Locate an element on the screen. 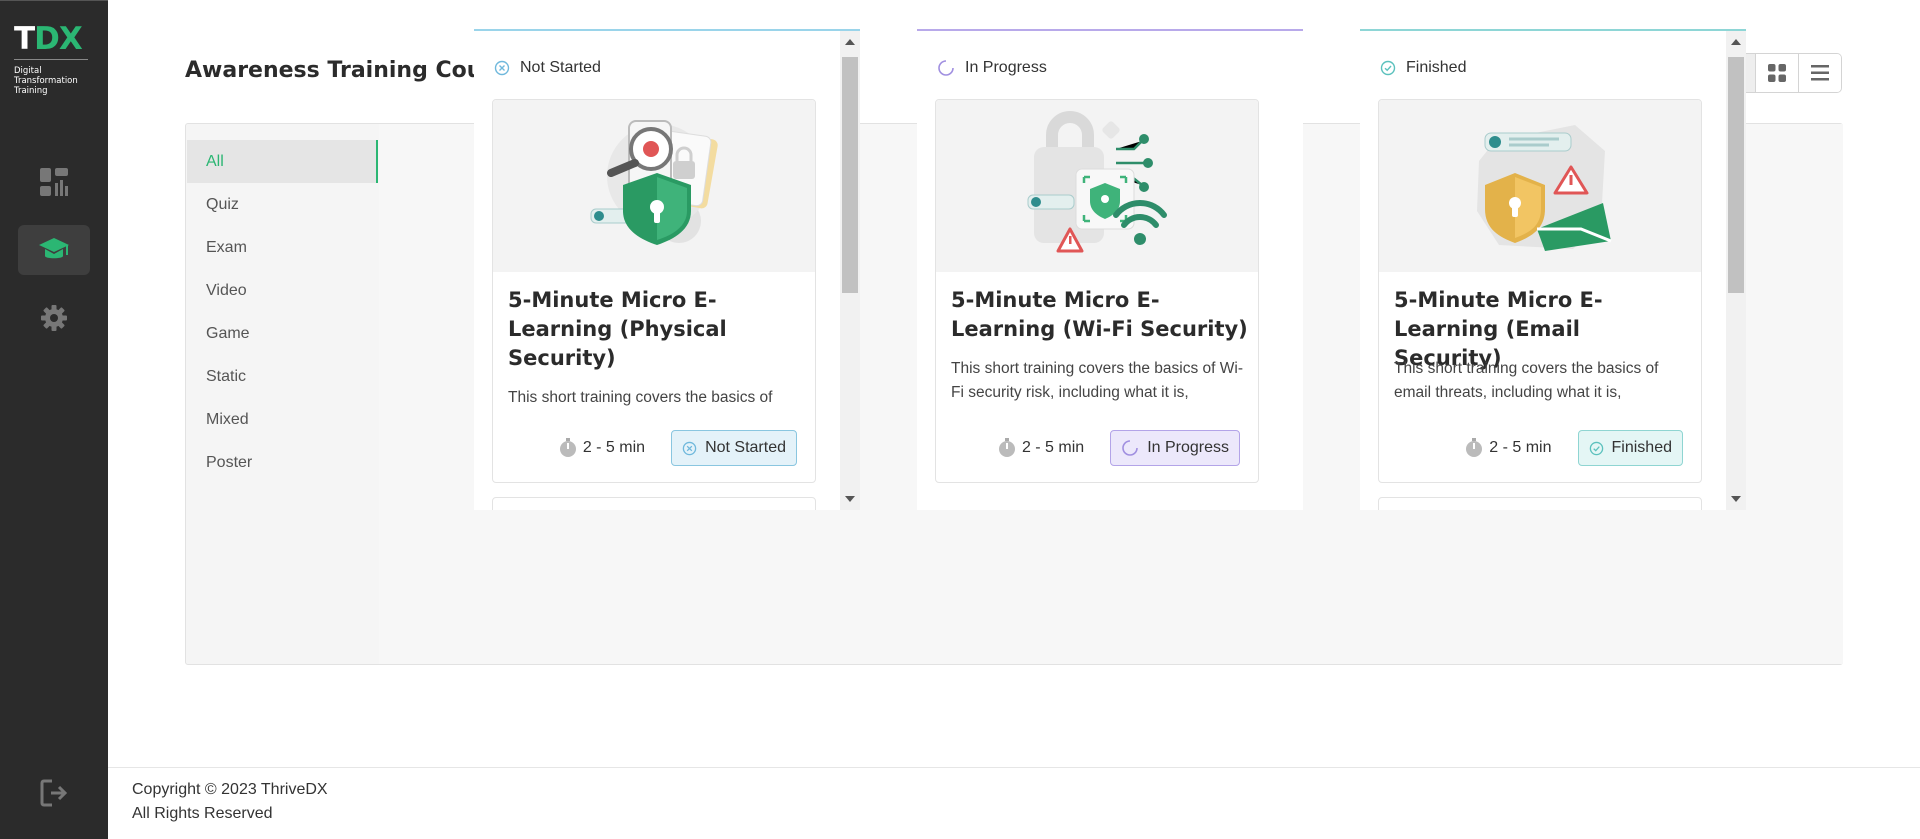 Image resolution: width=1920 pixels, height=839 pixels. column-header: Not Started is located at coordinates (547, 68).